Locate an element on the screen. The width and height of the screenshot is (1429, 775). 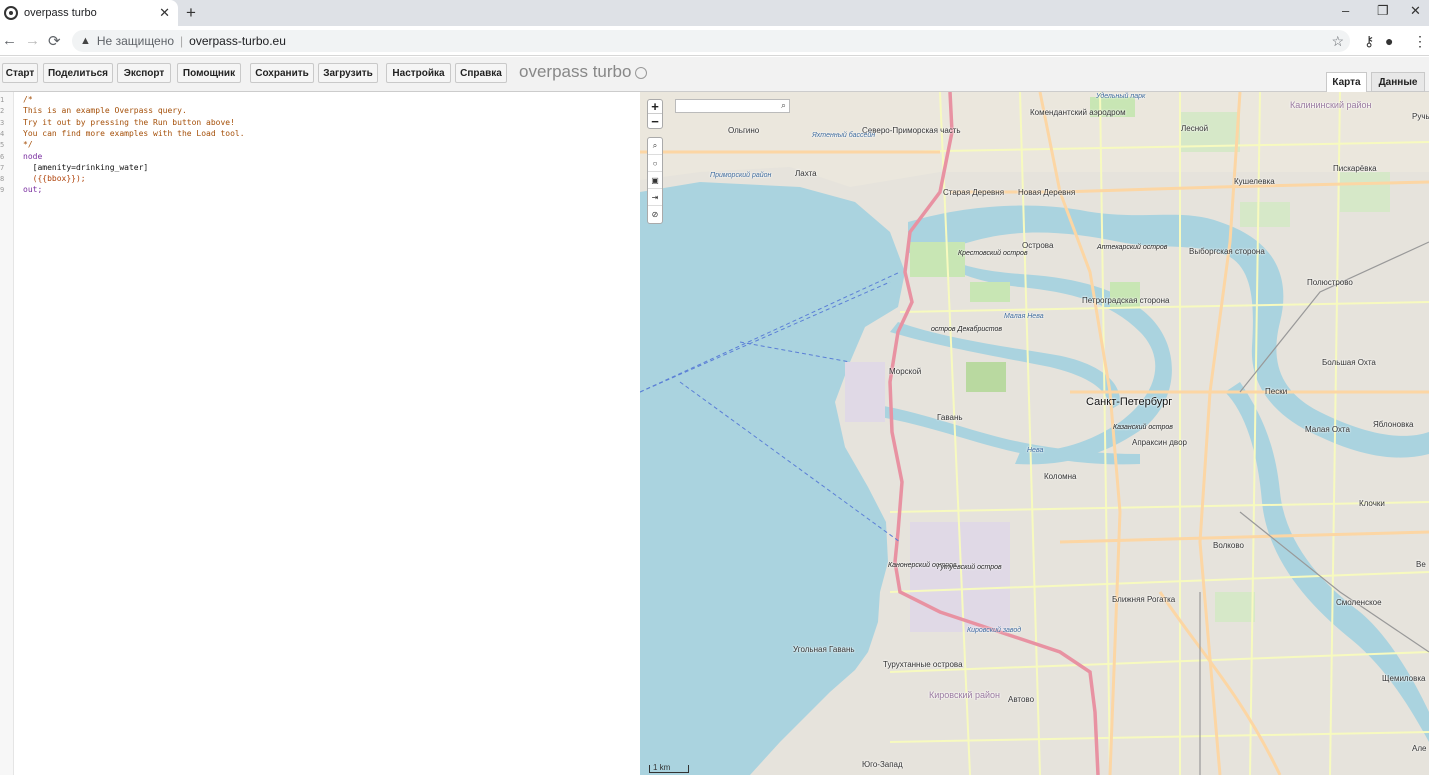
map-label-lakhta: Лахта is located at coordinates (806, 173).